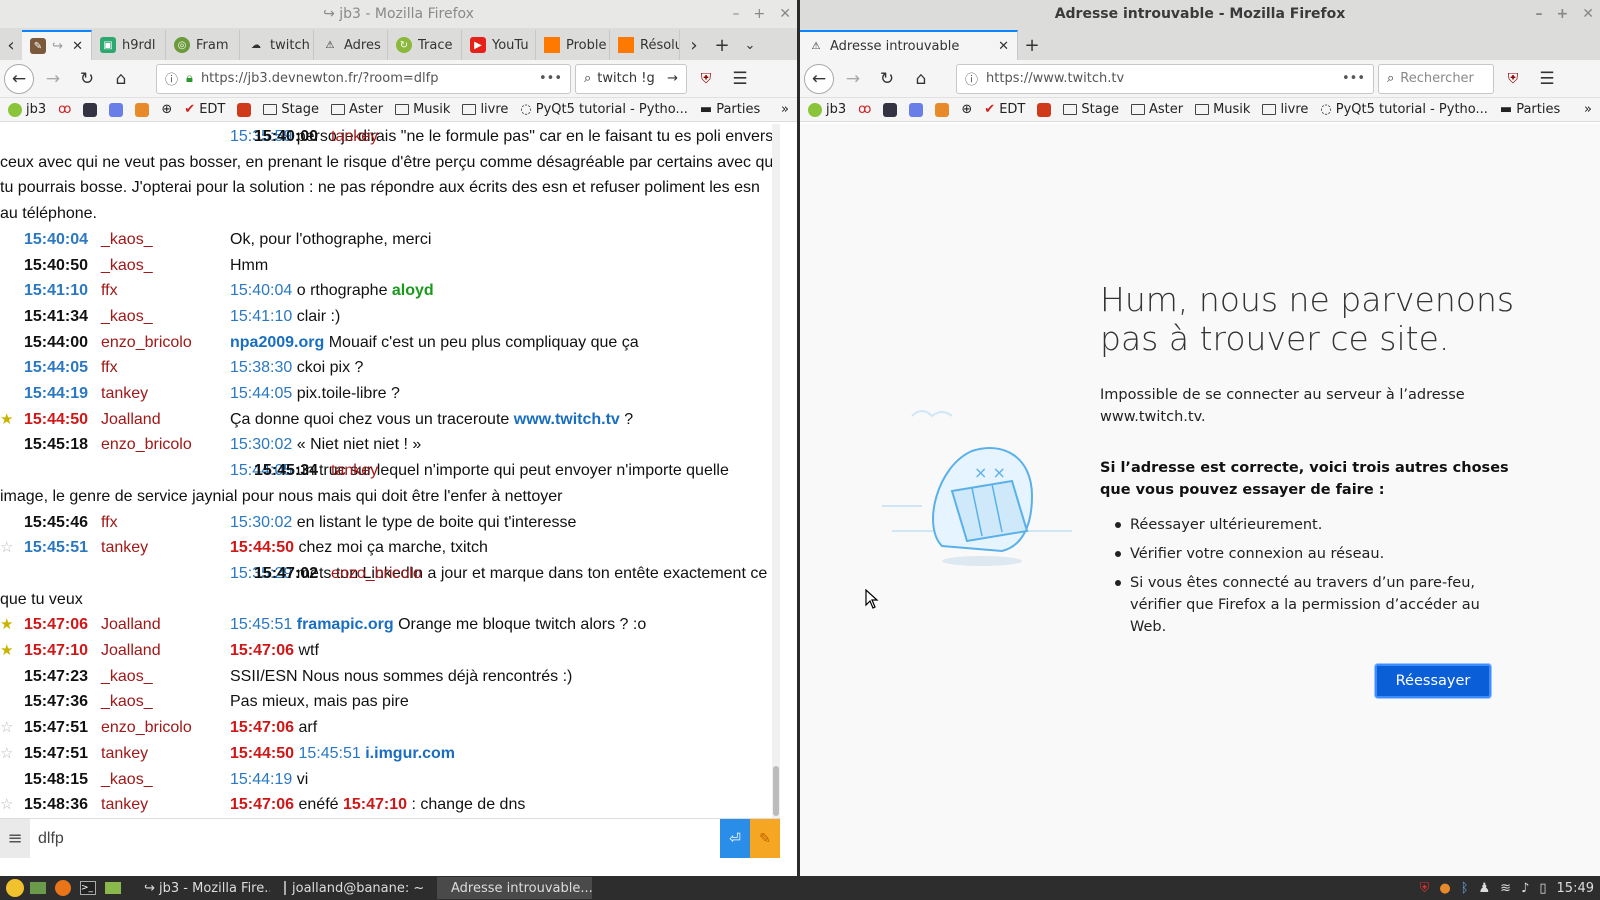  I want to click on message-reference: 15:40:04, so click(261, 290).